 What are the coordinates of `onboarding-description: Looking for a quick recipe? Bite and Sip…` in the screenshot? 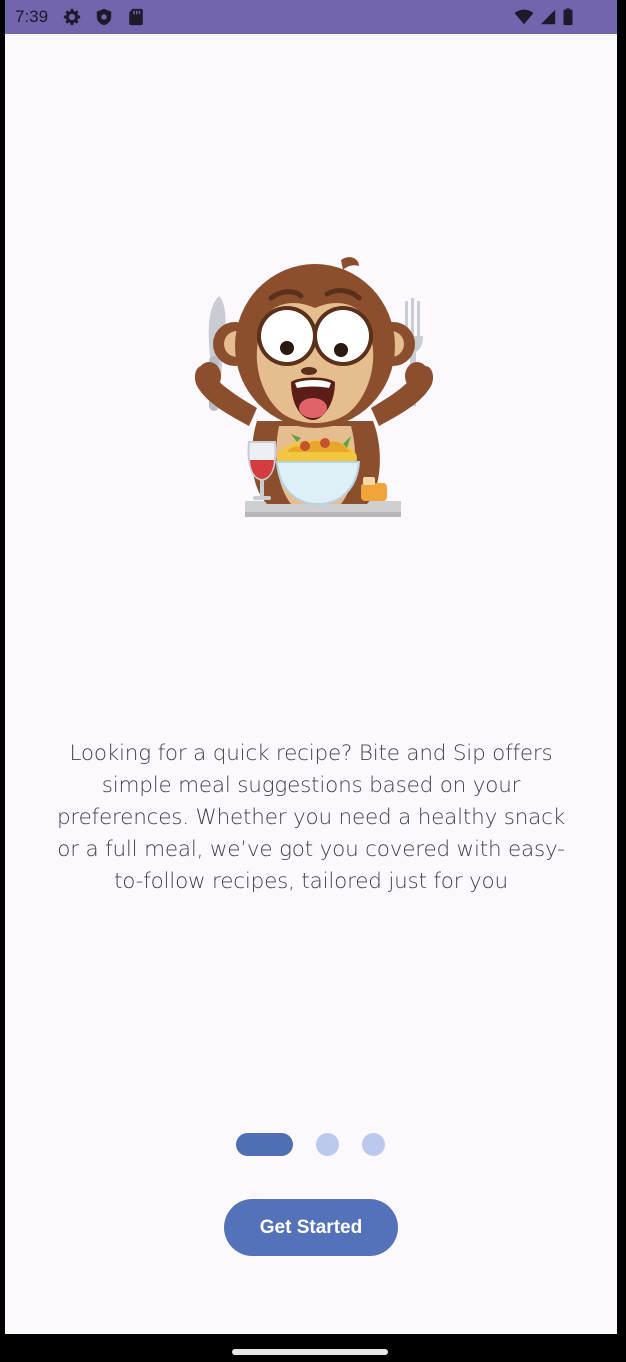 It's located at (311, 817).